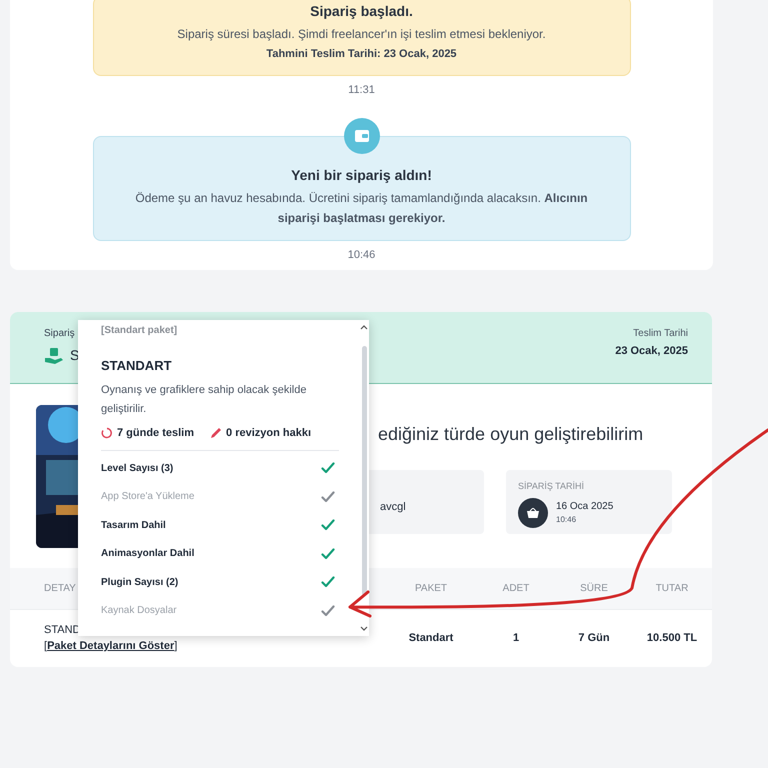 The image size is (768, 768). Describe the element at coordinates (361, 34) in the screenshot. I see `notification-text: Sipariş süresi başladı. Şimdi freelancer'ın işi teslim etmesi bekleniyor.` at that location.